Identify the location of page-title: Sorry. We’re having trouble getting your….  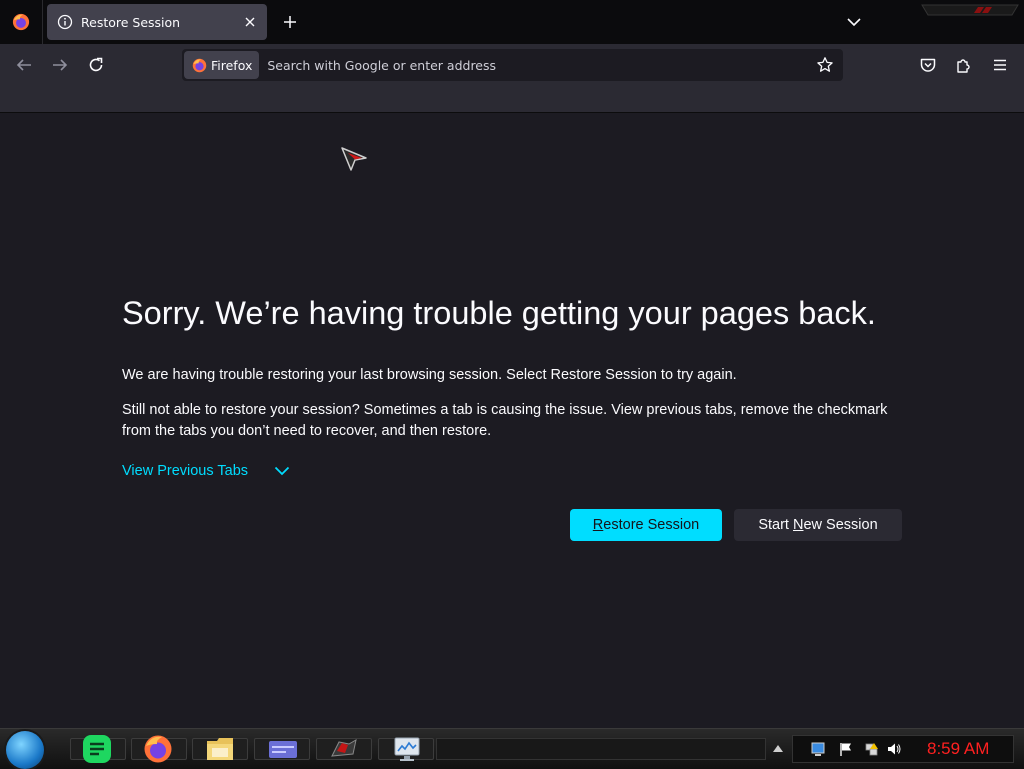
(499, 313).